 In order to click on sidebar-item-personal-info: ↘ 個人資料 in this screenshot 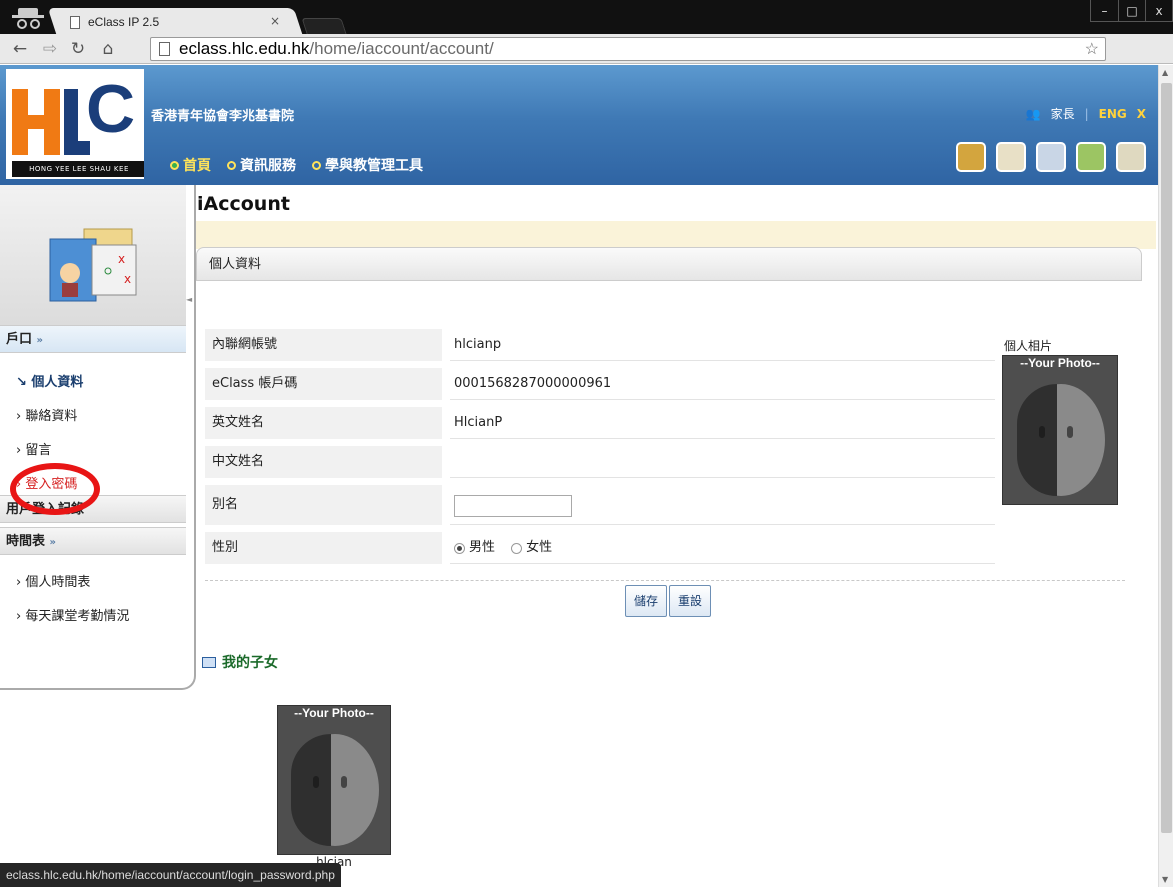, I will do `click(49, 380)`.